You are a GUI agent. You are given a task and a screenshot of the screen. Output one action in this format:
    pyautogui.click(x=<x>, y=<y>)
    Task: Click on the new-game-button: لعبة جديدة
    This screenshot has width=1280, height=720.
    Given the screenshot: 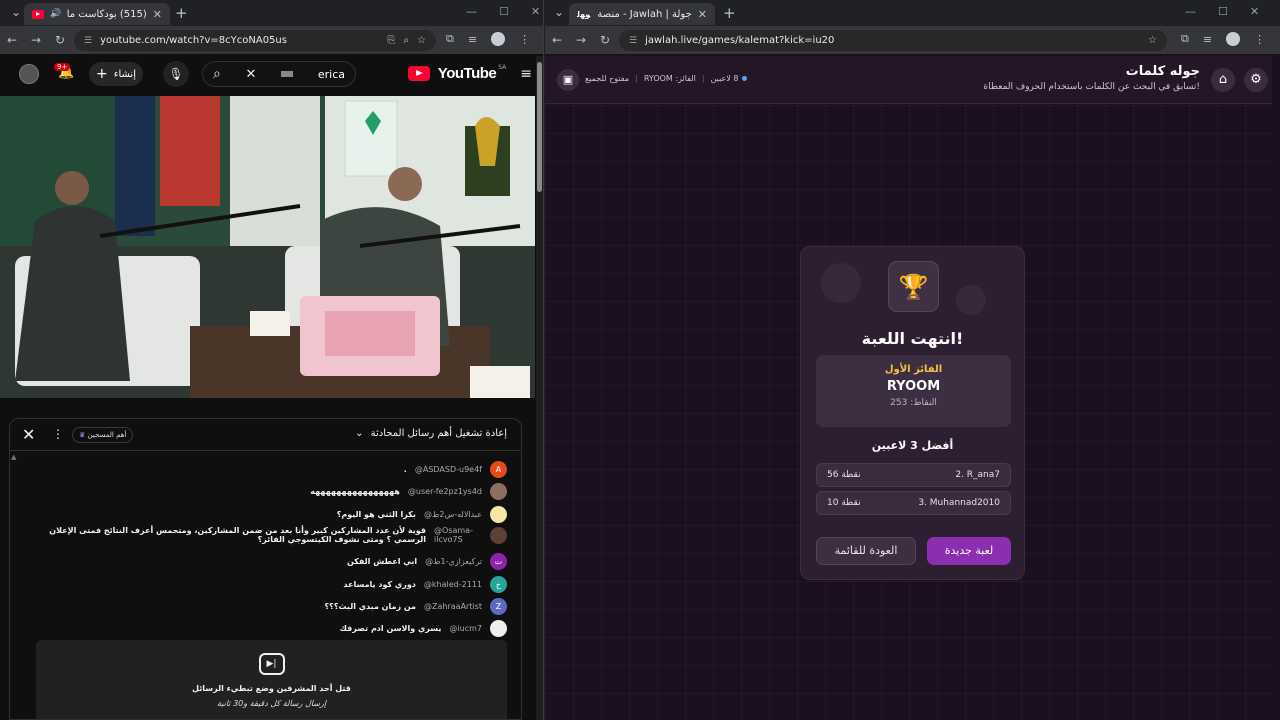 What is the action you would take?
    pyautogui.click(x=969, y=551)
    